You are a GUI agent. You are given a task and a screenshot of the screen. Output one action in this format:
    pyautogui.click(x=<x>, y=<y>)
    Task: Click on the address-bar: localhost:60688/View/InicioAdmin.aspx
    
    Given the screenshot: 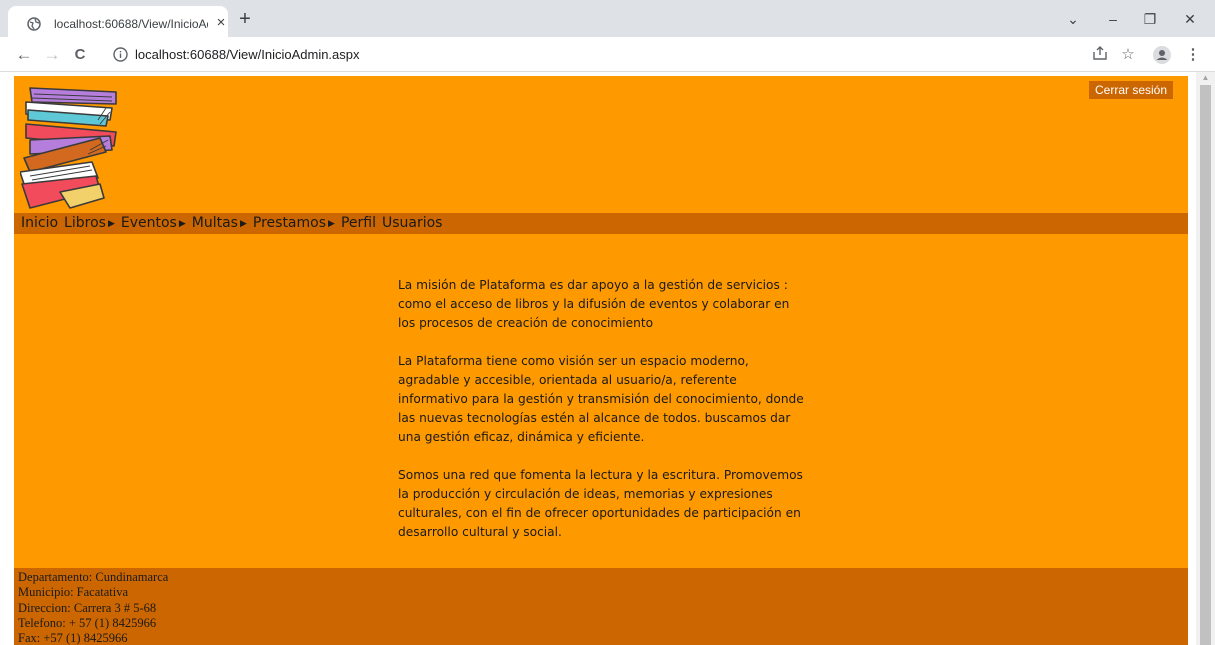 What is the action you would take?
    pyautogui.click(x=590, y=55)
    